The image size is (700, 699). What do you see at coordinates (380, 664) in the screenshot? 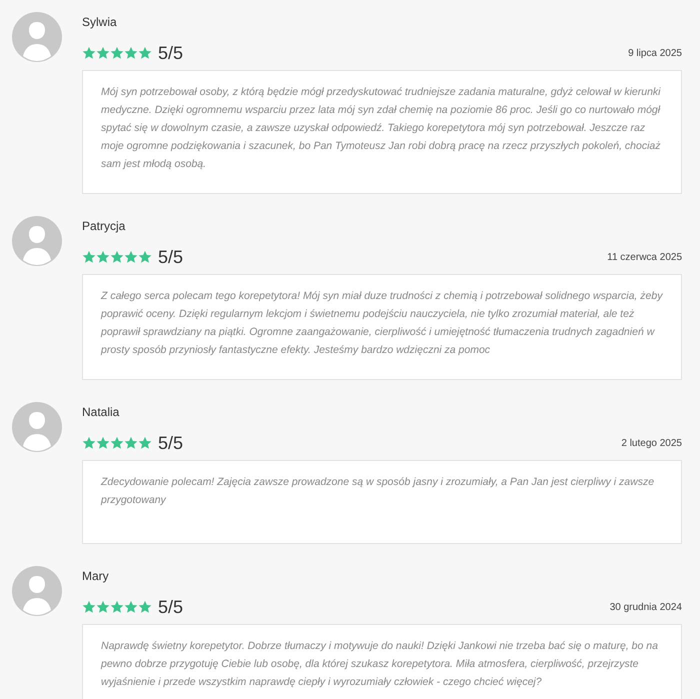
I see `review-text: Naprawdę świetny korepetytor. Dobrze tłumaczy i motywuje do nauki! Dzięki Jankowi nie trzeba bać się o maturę, bo na pewno dobrze przygotuję Ciebie lub osobę, dla której szukasz korepetytora. Miła atmosfera, cierpliwość, przejrzyste wyjaśnienie i przede wszystkim naprawdę ciepły i wyrozumiały człowiek - czego chcieć więcej?` at bounding box center [380, 664].